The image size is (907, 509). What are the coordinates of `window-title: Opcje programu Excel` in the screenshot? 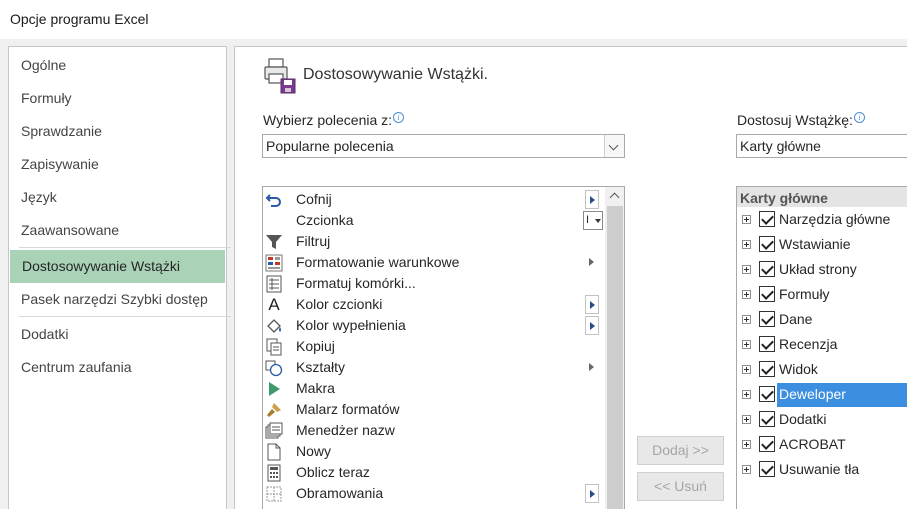 It's located at (79, 19).